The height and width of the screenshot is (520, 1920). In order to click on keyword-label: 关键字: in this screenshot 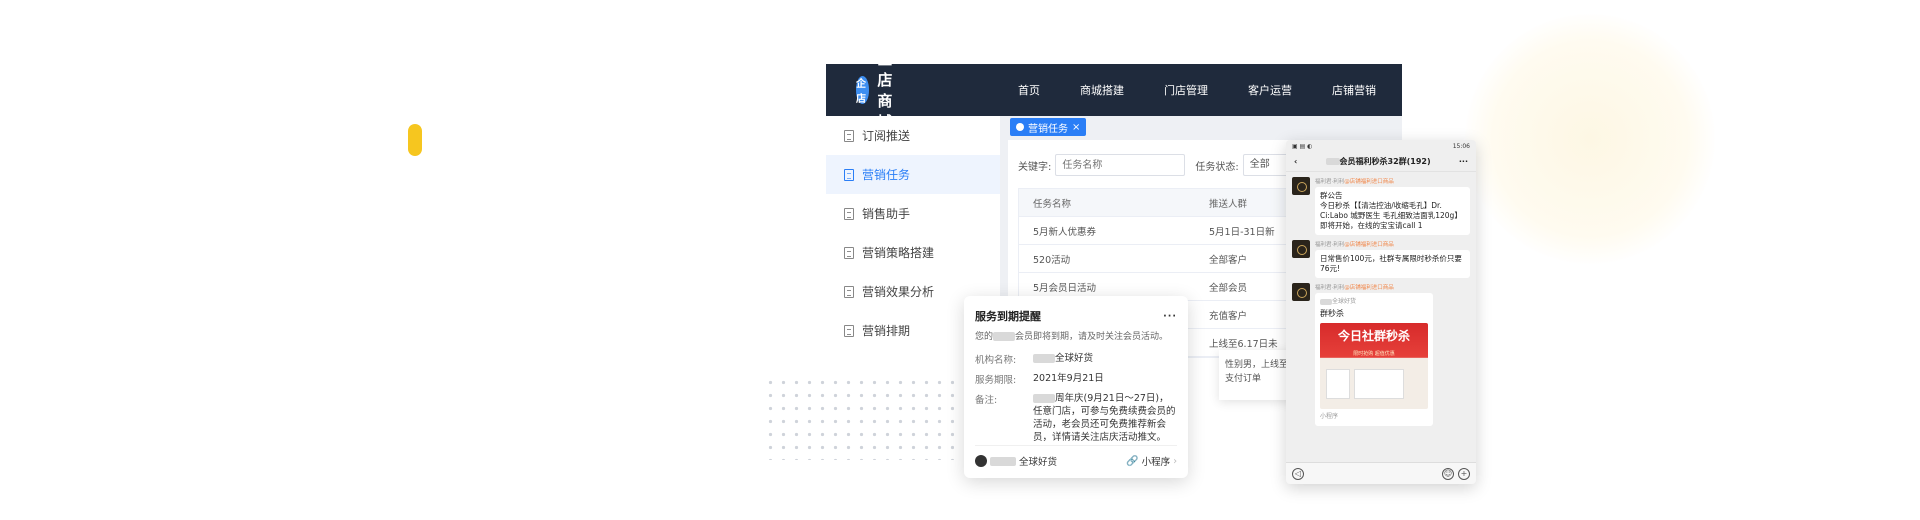, I will do `click(1035, 167)`.